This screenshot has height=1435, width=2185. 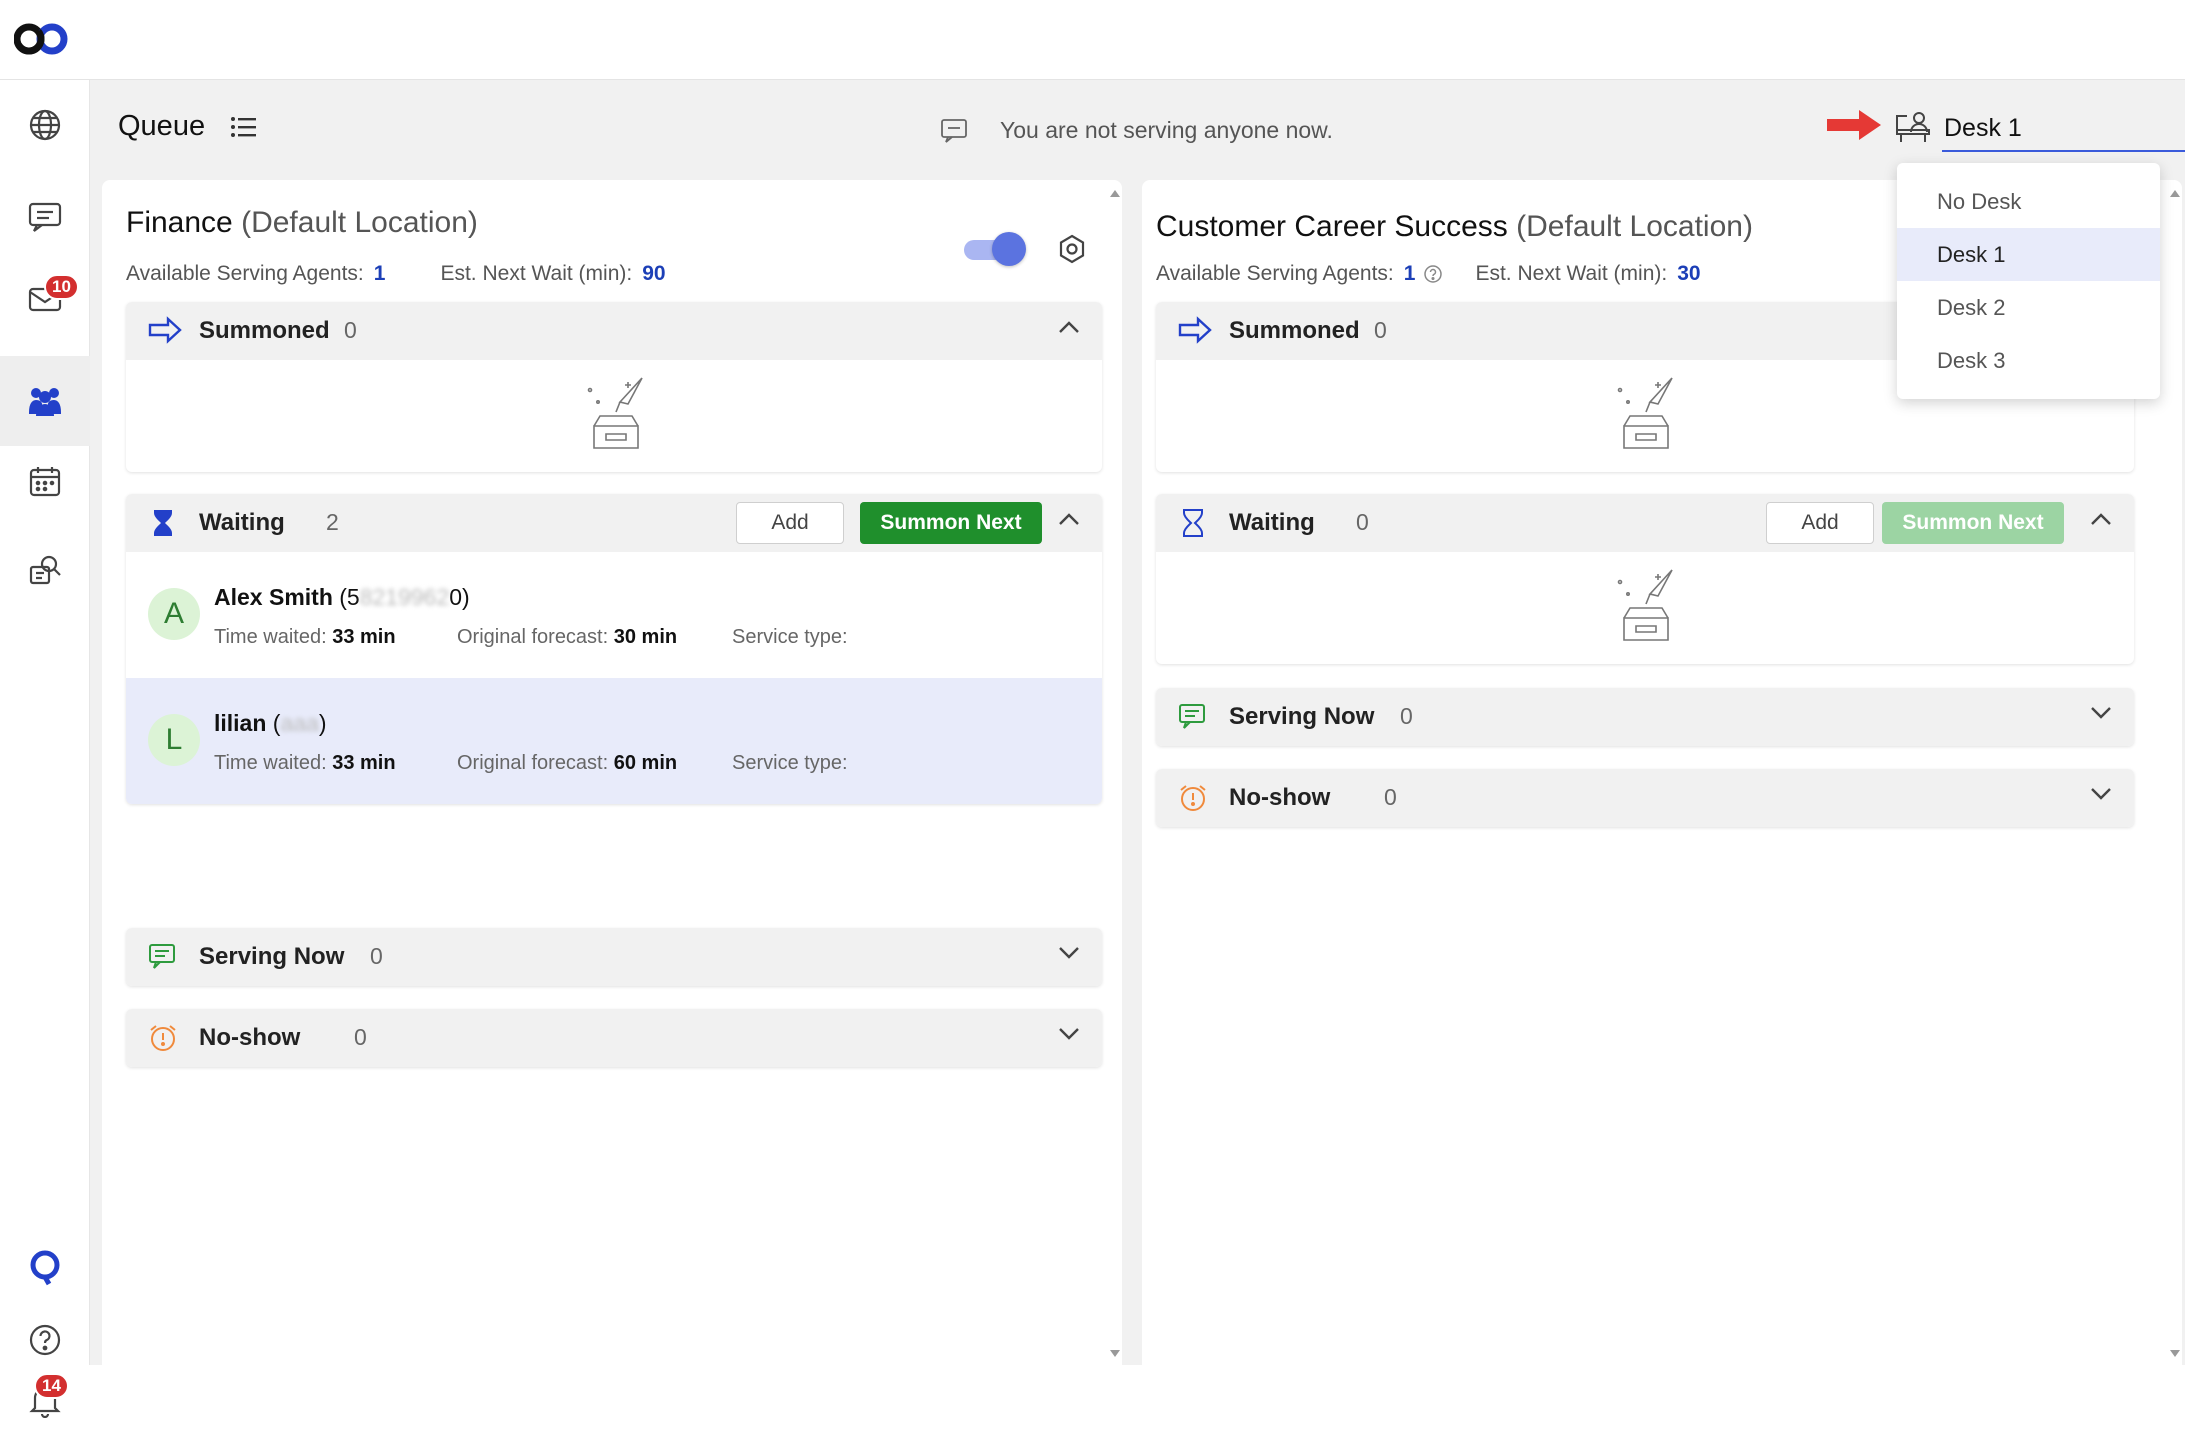 What do you see at coordinates (567, 637) in the screenshot?
I see `original-forecast: Original forecast: 30 min` at bounding box center [567, 637].